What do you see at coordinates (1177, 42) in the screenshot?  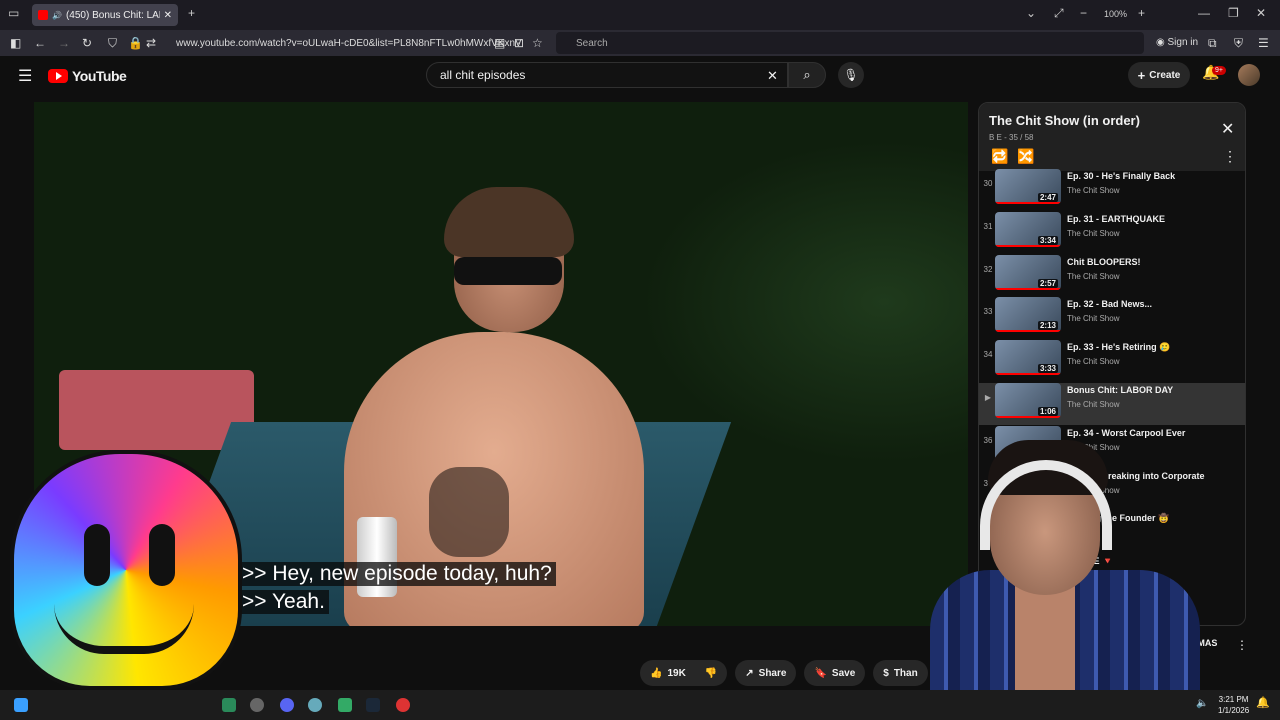 I see `signin-button: ◉ Sign in` at bounding box center [1177, 42].